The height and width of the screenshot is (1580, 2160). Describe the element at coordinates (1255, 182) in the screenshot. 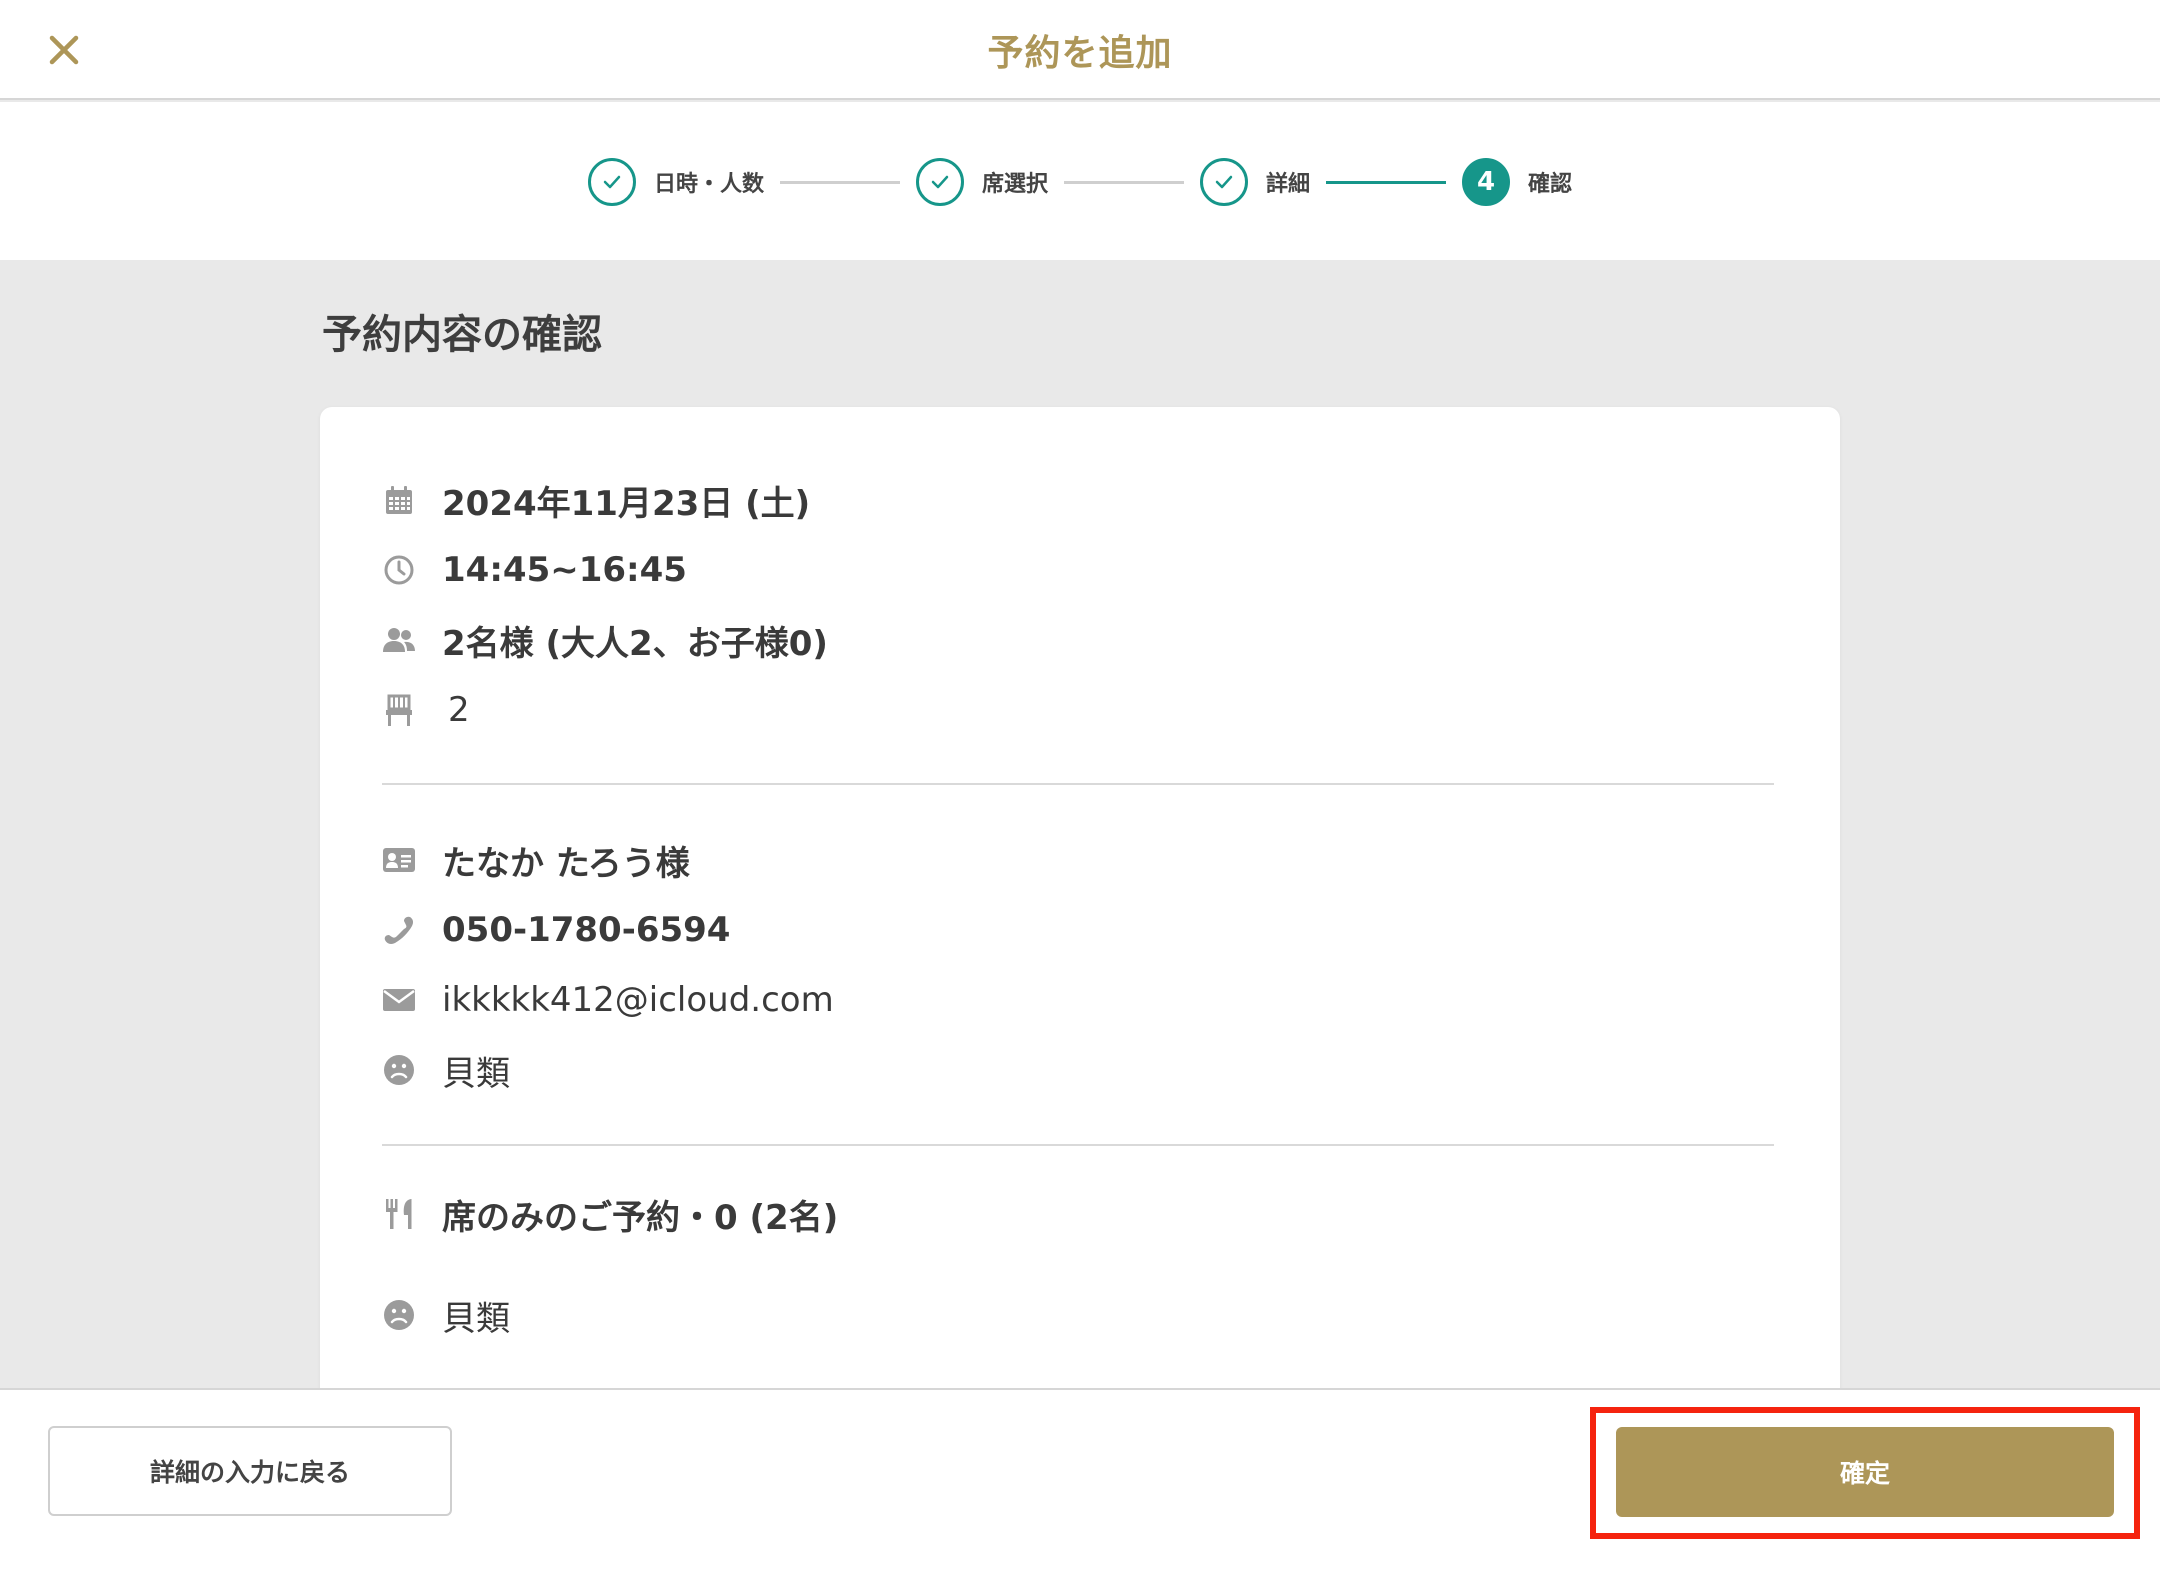

I see `step-details: 詳細` at that location.